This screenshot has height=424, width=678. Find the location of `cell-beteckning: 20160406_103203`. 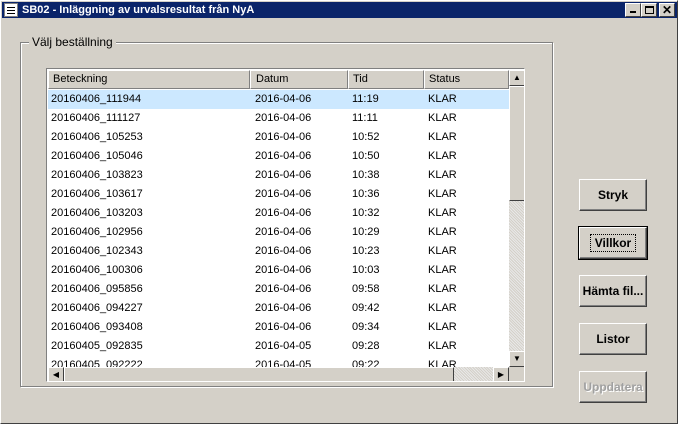

cell-beteckning: 20160406_103203 is located at coordinates (97, 213).